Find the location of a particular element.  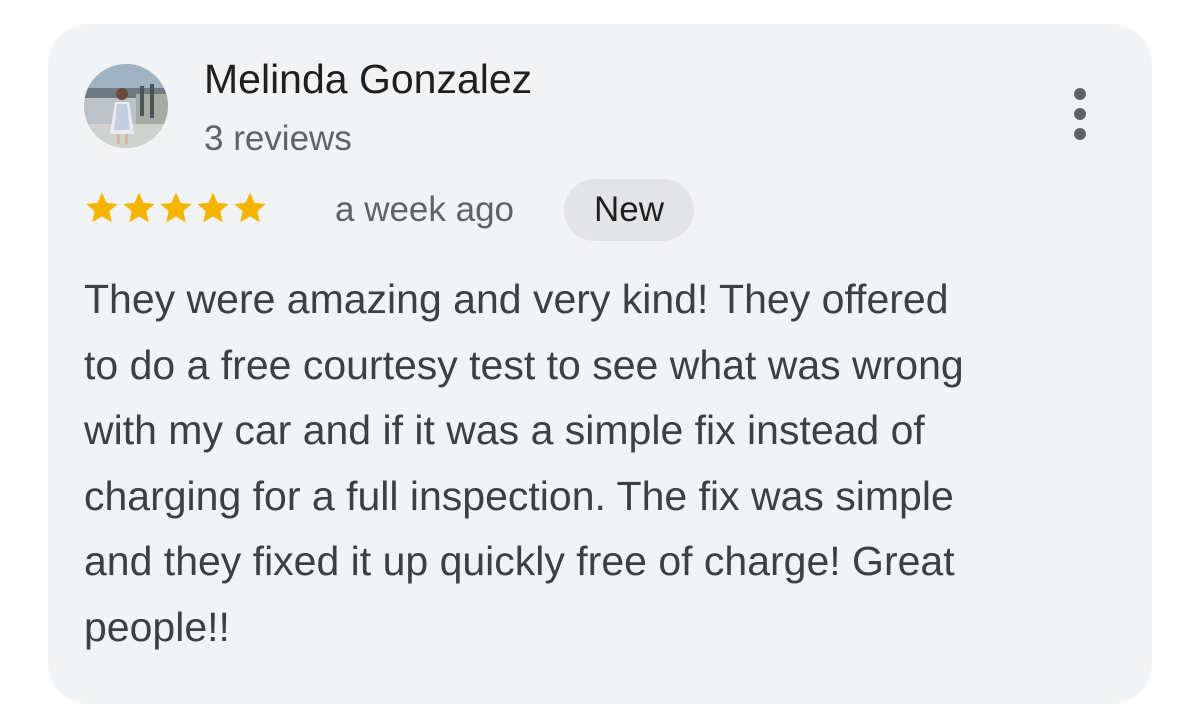

review-time: a week ago is located at coordinates (425, 209).